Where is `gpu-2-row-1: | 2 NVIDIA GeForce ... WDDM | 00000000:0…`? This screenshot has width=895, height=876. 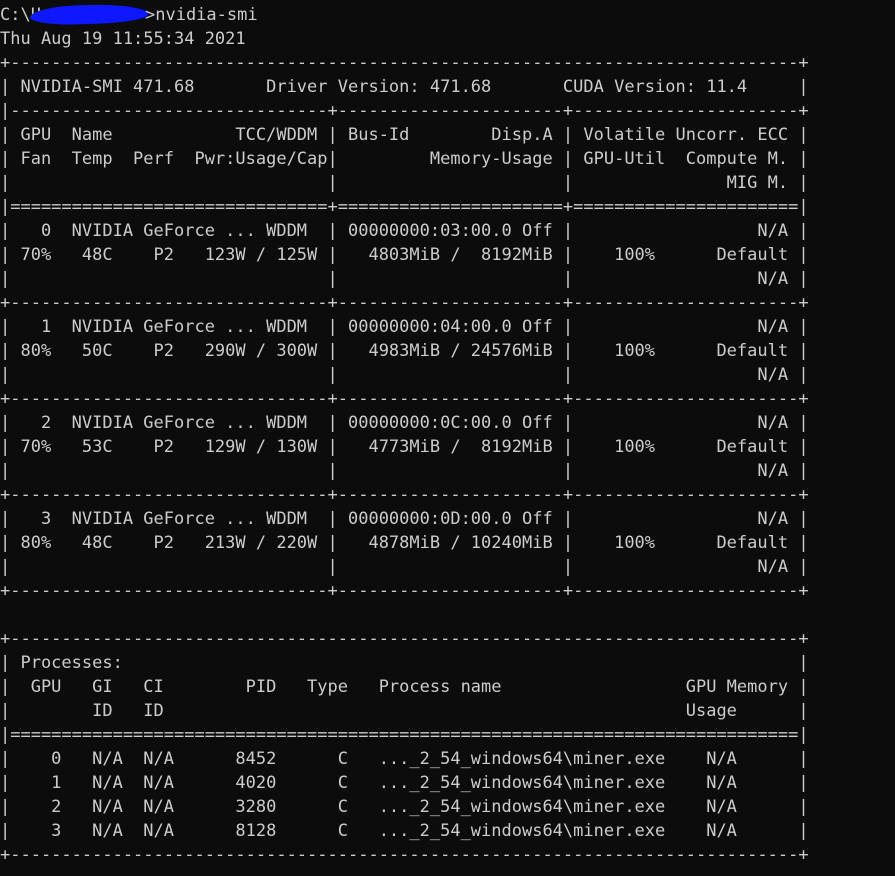
gpu-2-row-1: | 2 NVIDIA GeForce ... WDDM | 00000000:0… is located at coordinates (404, 423).